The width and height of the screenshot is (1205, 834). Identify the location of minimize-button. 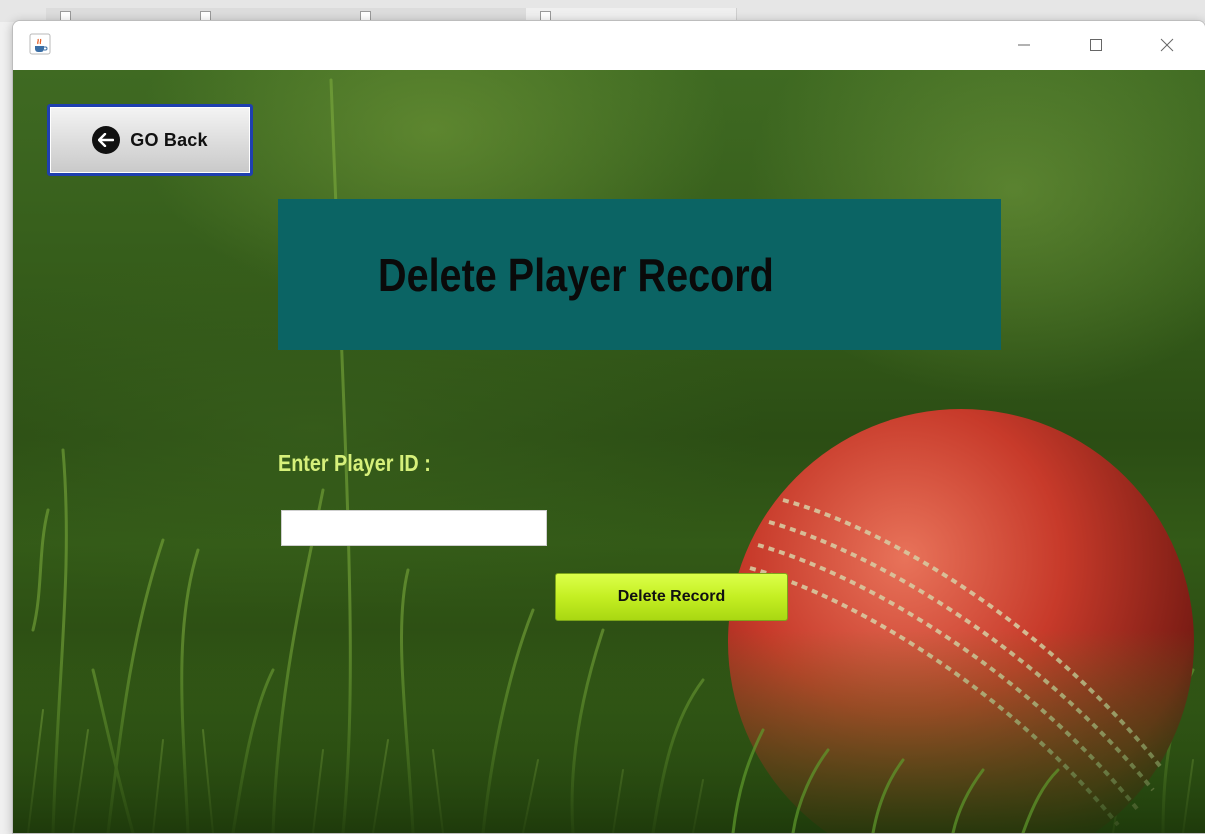
(1024, 45).